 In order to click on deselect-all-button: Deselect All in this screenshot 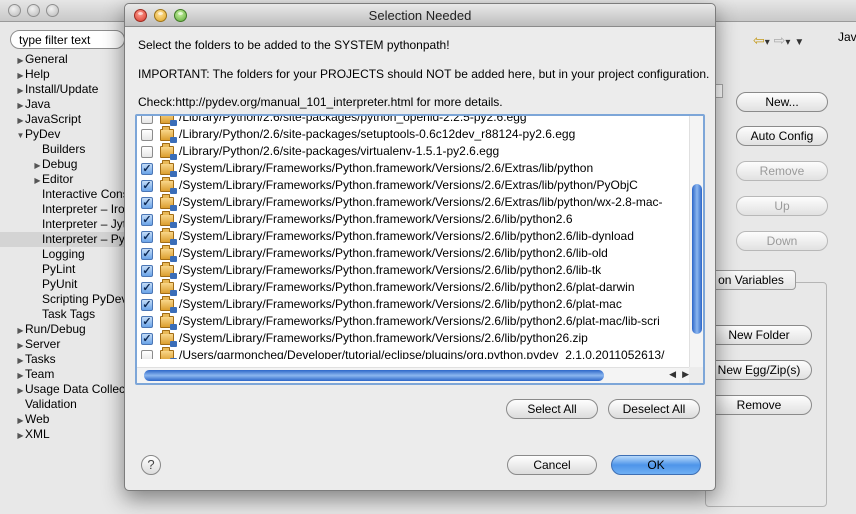, I will do `click(654, 409)`.